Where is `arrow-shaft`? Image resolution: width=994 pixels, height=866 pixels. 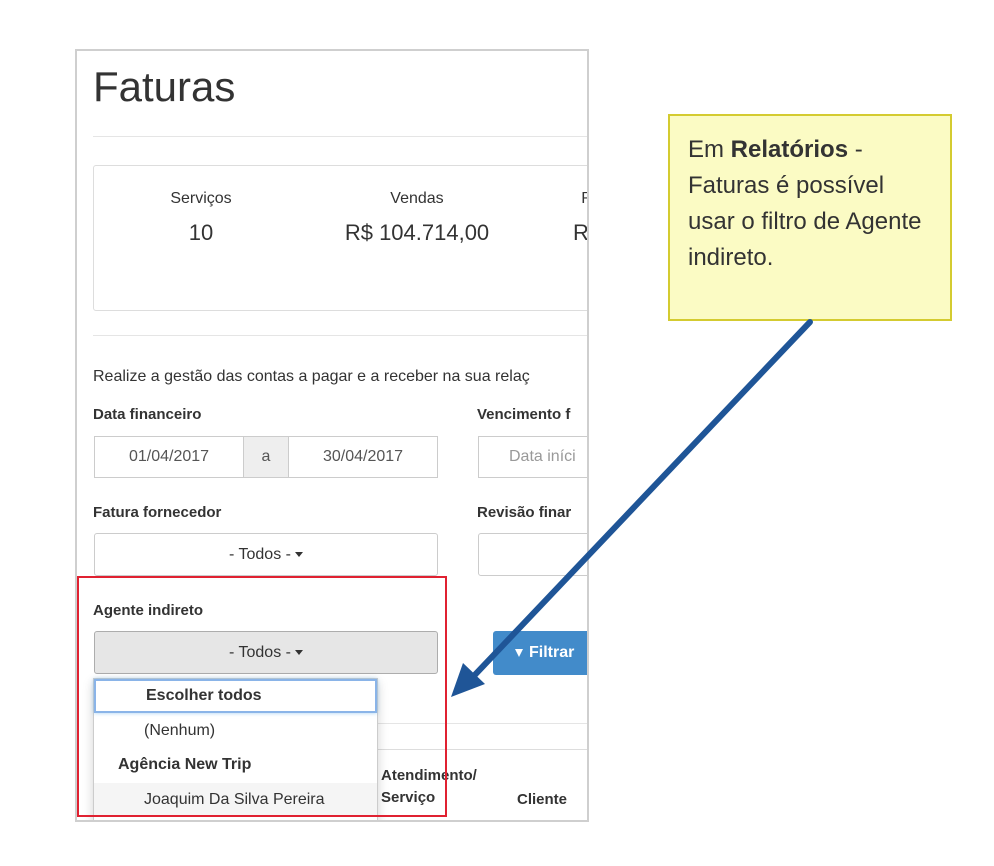
arrow-shaft is located at coordinates (640, 501).